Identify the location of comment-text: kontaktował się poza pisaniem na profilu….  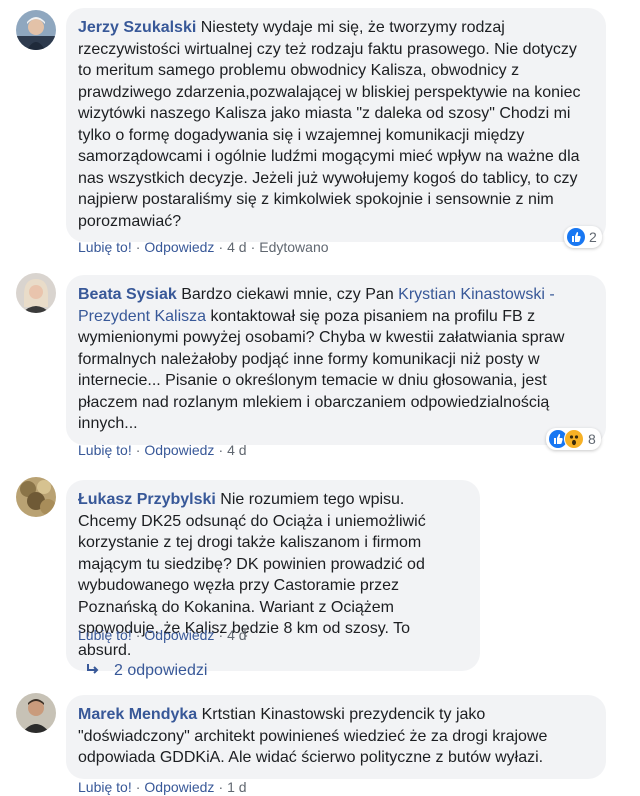
(321, 370).